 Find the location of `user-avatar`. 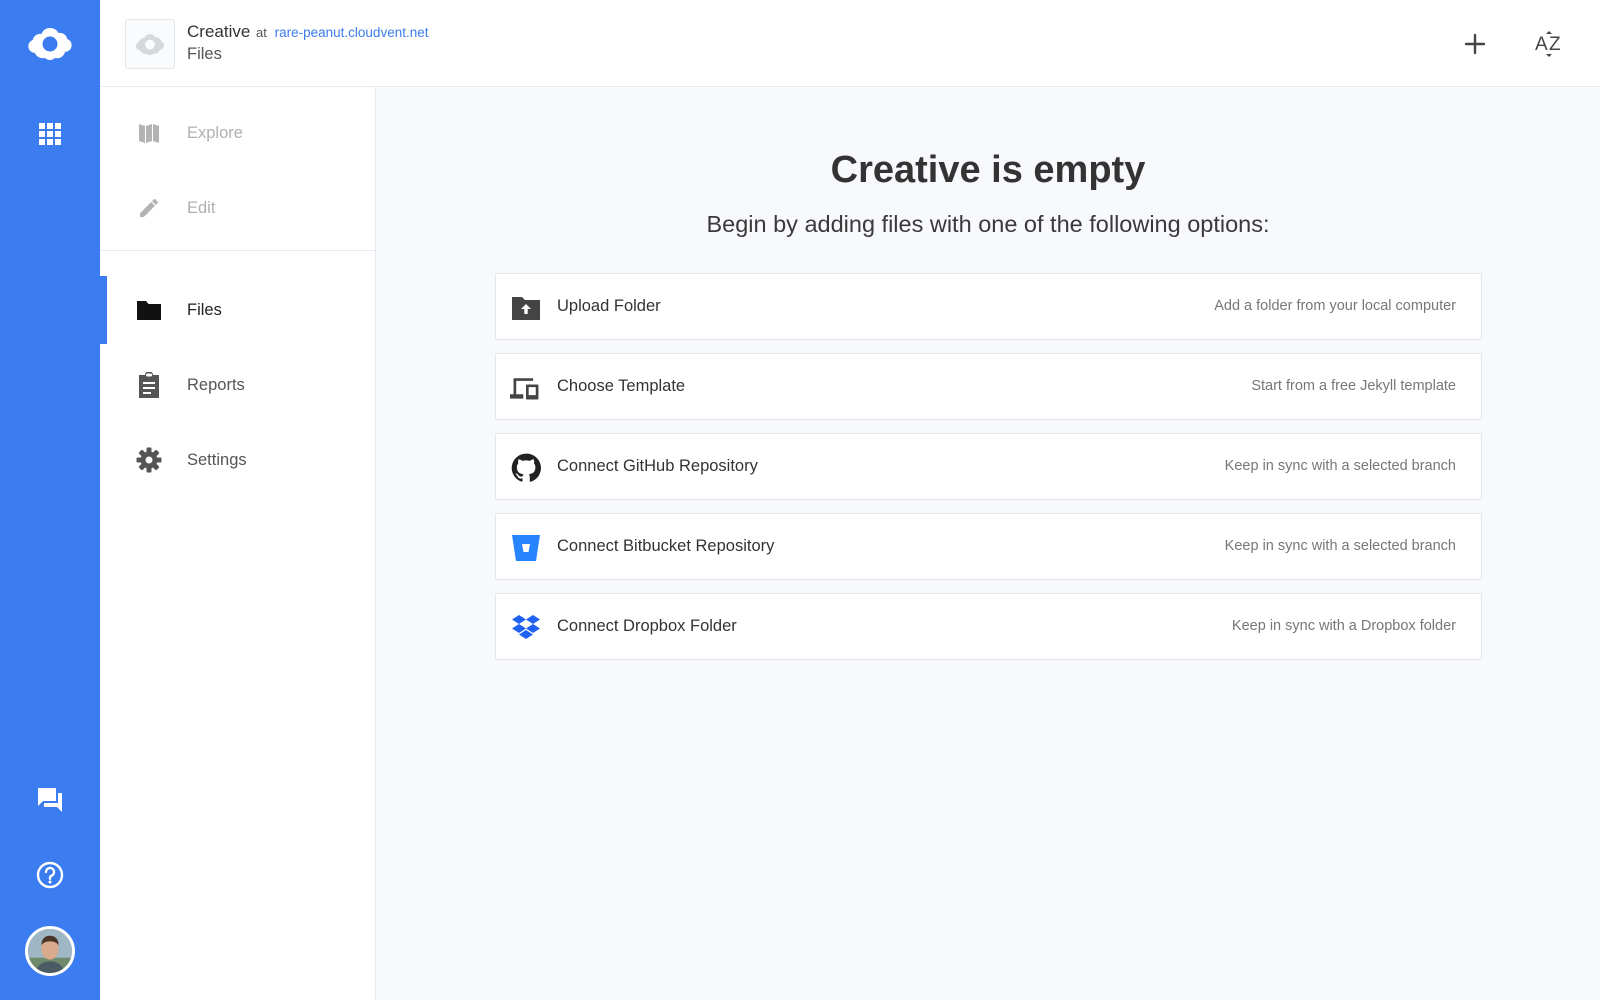

user-avatar is located at coordinates (50, 951).